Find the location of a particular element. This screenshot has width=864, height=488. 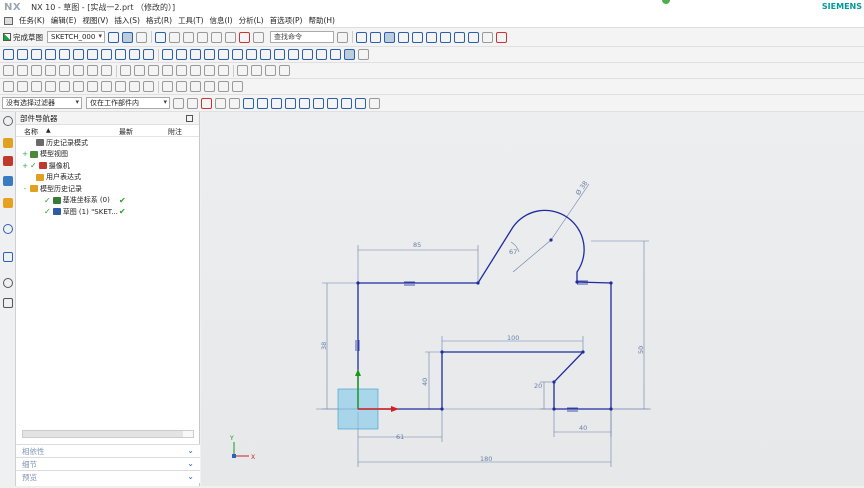

assembly-navigator-icon is located at coordinates (8, 143).